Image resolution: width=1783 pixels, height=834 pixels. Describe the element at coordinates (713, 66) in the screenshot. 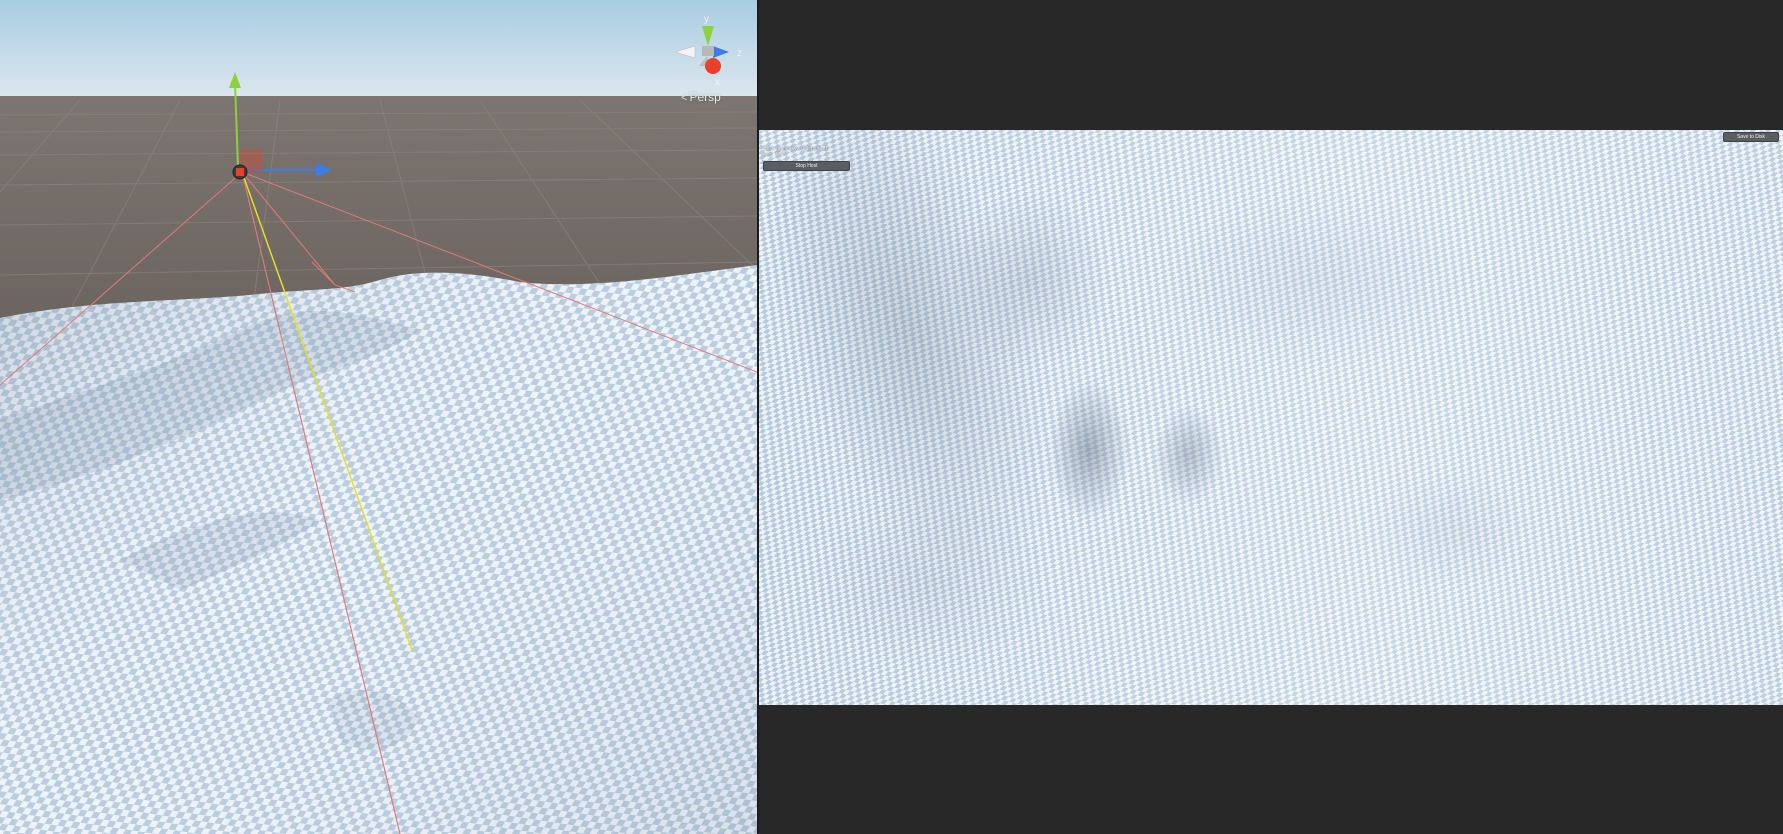

I see `gizmo-x-cone` at that location.